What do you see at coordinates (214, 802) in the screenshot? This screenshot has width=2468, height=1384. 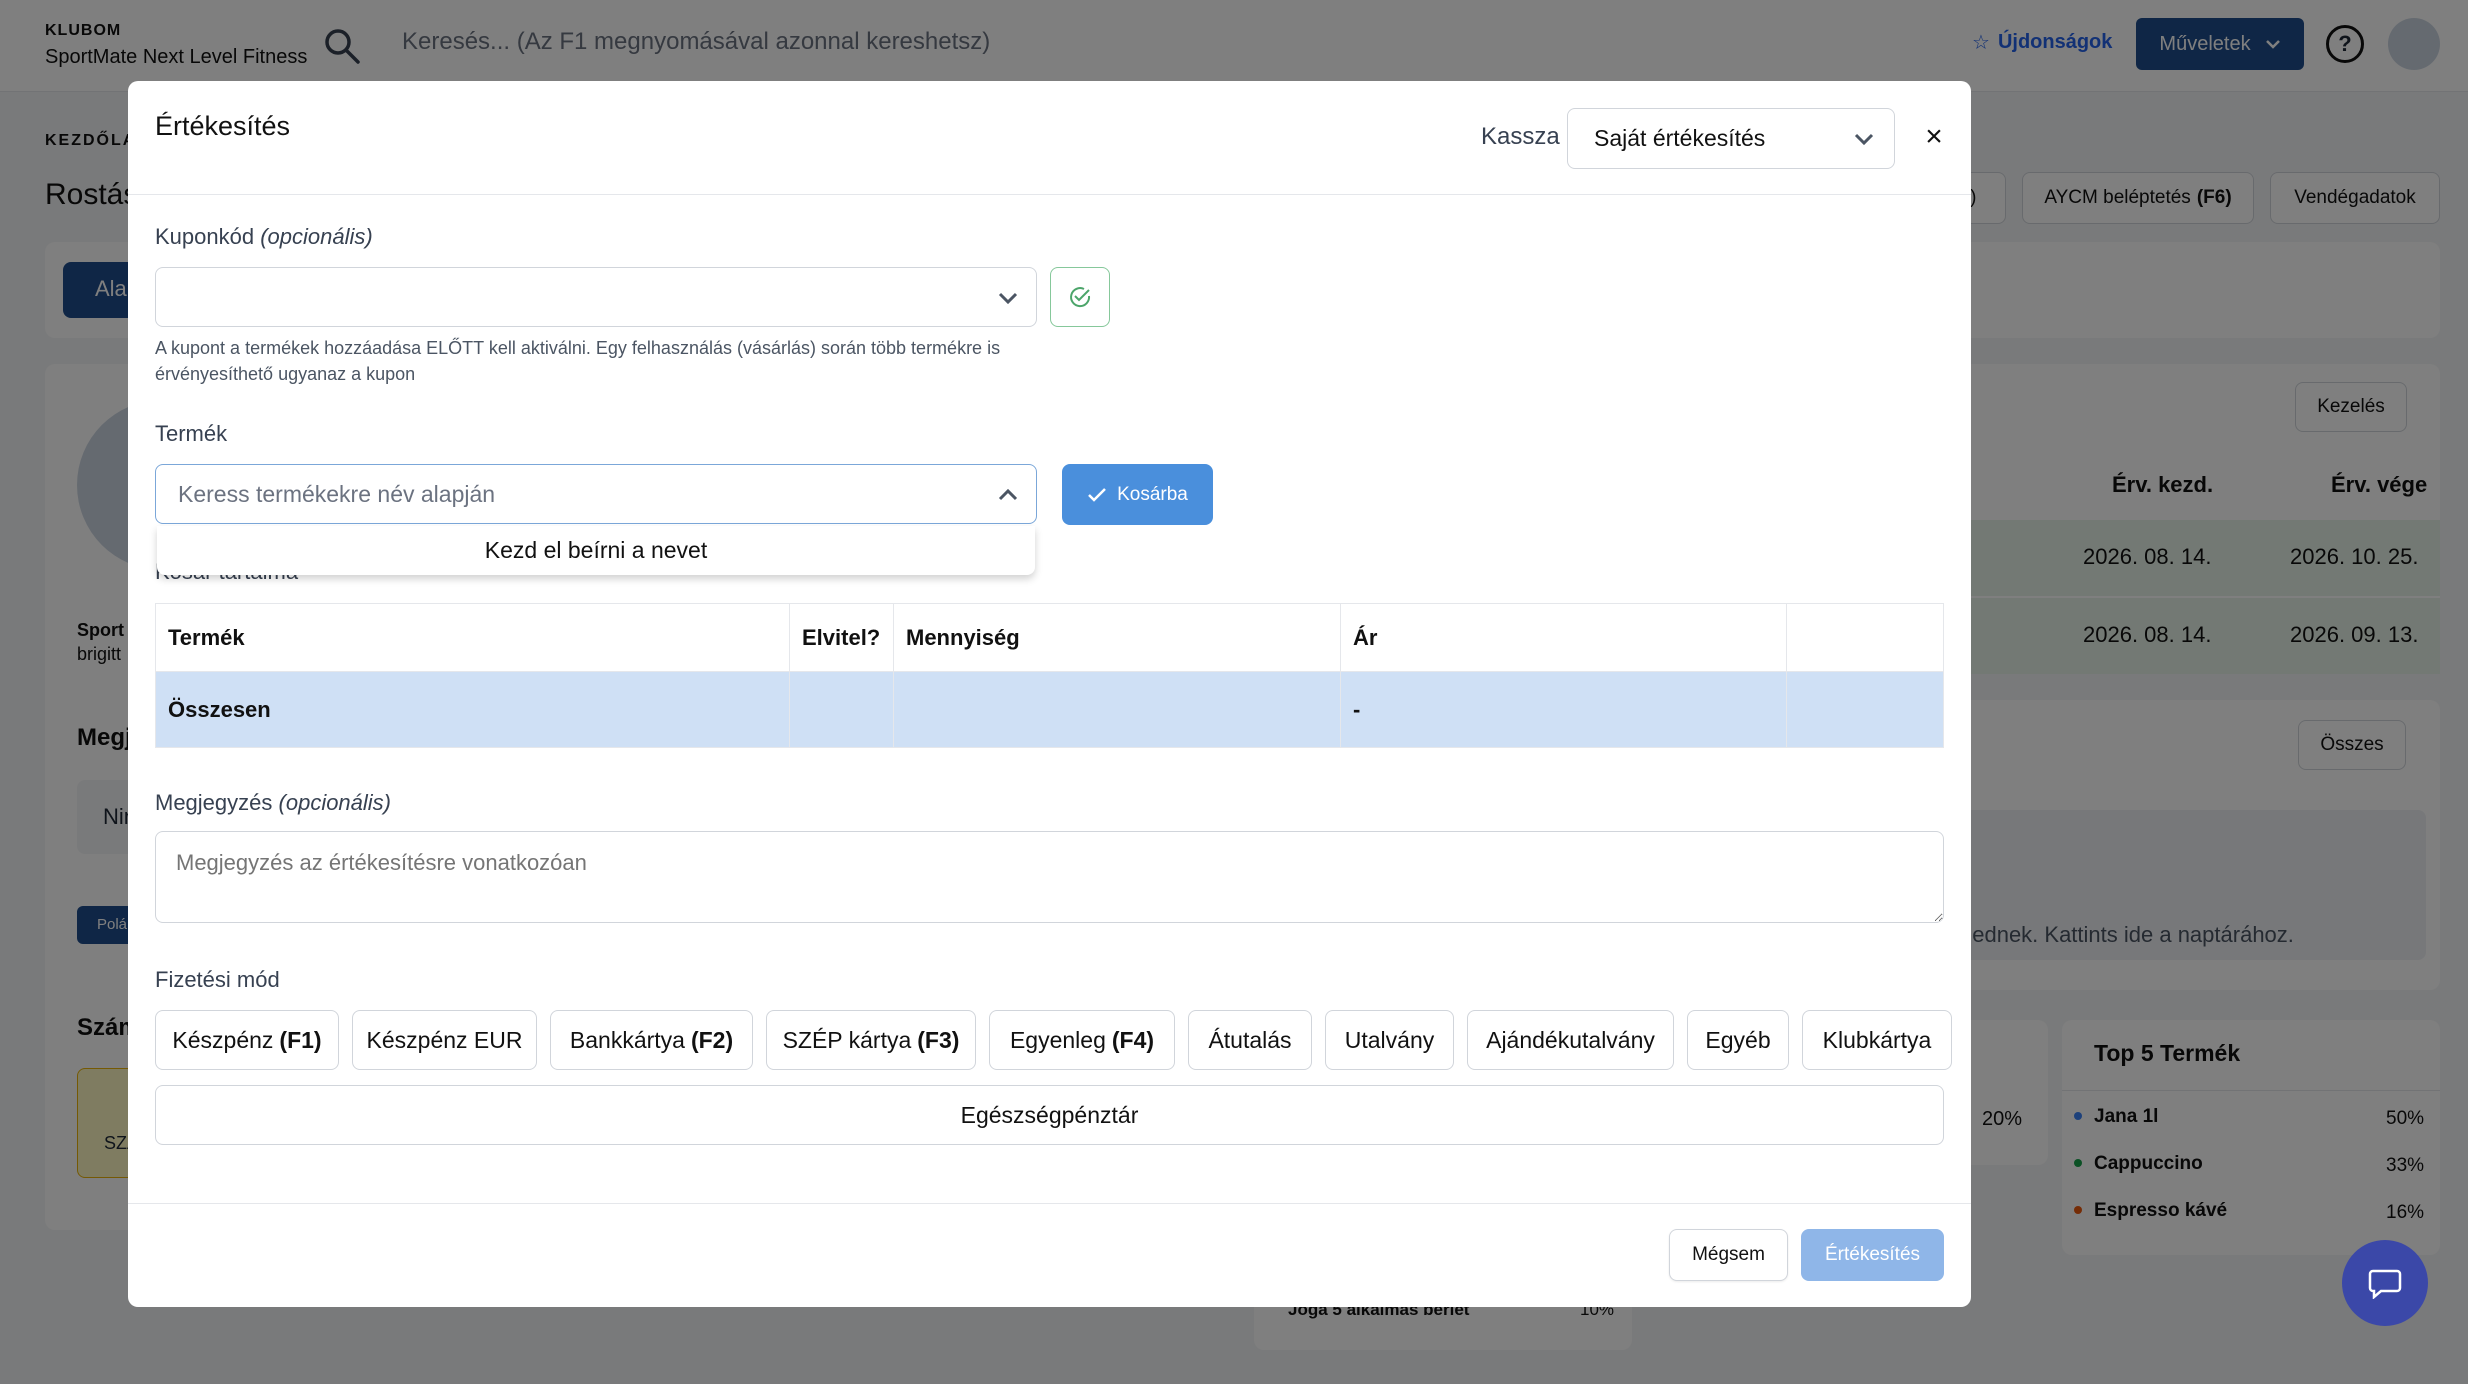 I see `note-label-text: Megjegyzés` at bounding box center [214, 802].